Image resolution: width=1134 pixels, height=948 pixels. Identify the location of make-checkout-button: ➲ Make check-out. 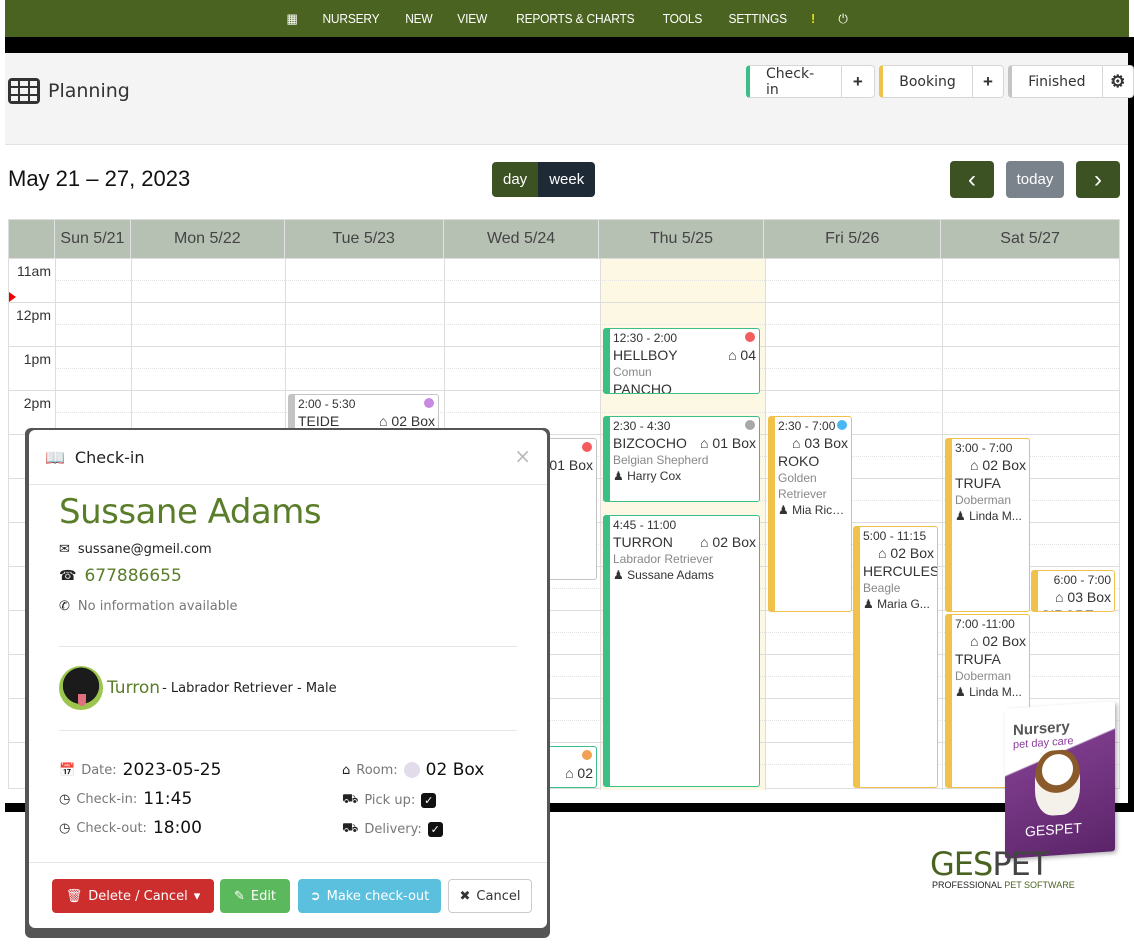
(369, 896).